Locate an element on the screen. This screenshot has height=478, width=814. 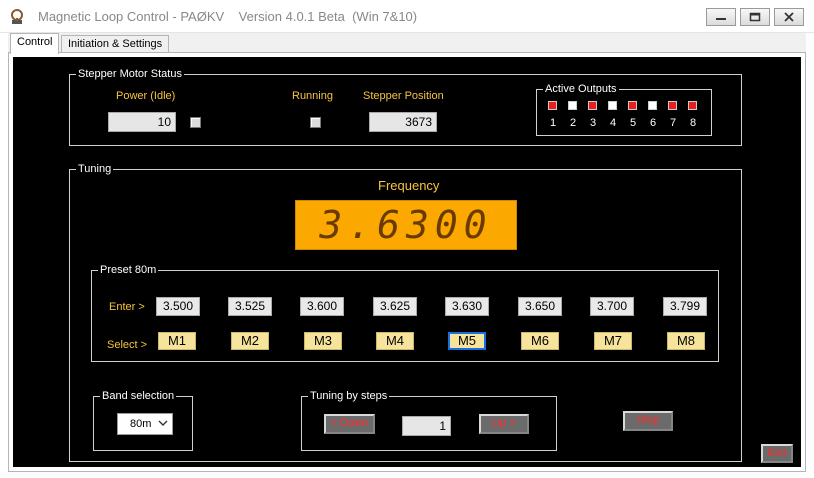
maximize-icon is located at coordinates (755, 17).